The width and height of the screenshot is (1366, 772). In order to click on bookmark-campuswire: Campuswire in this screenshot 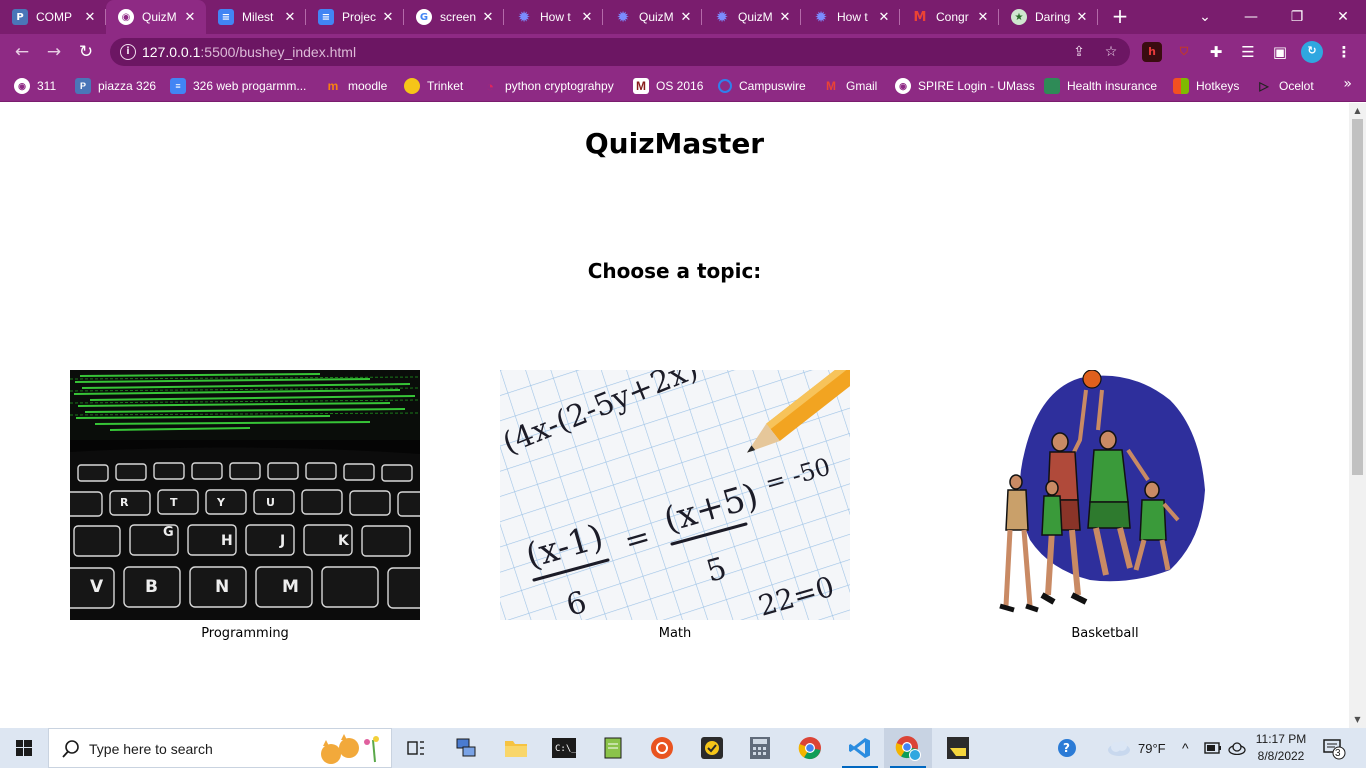, I will do `click(762, 86)`.